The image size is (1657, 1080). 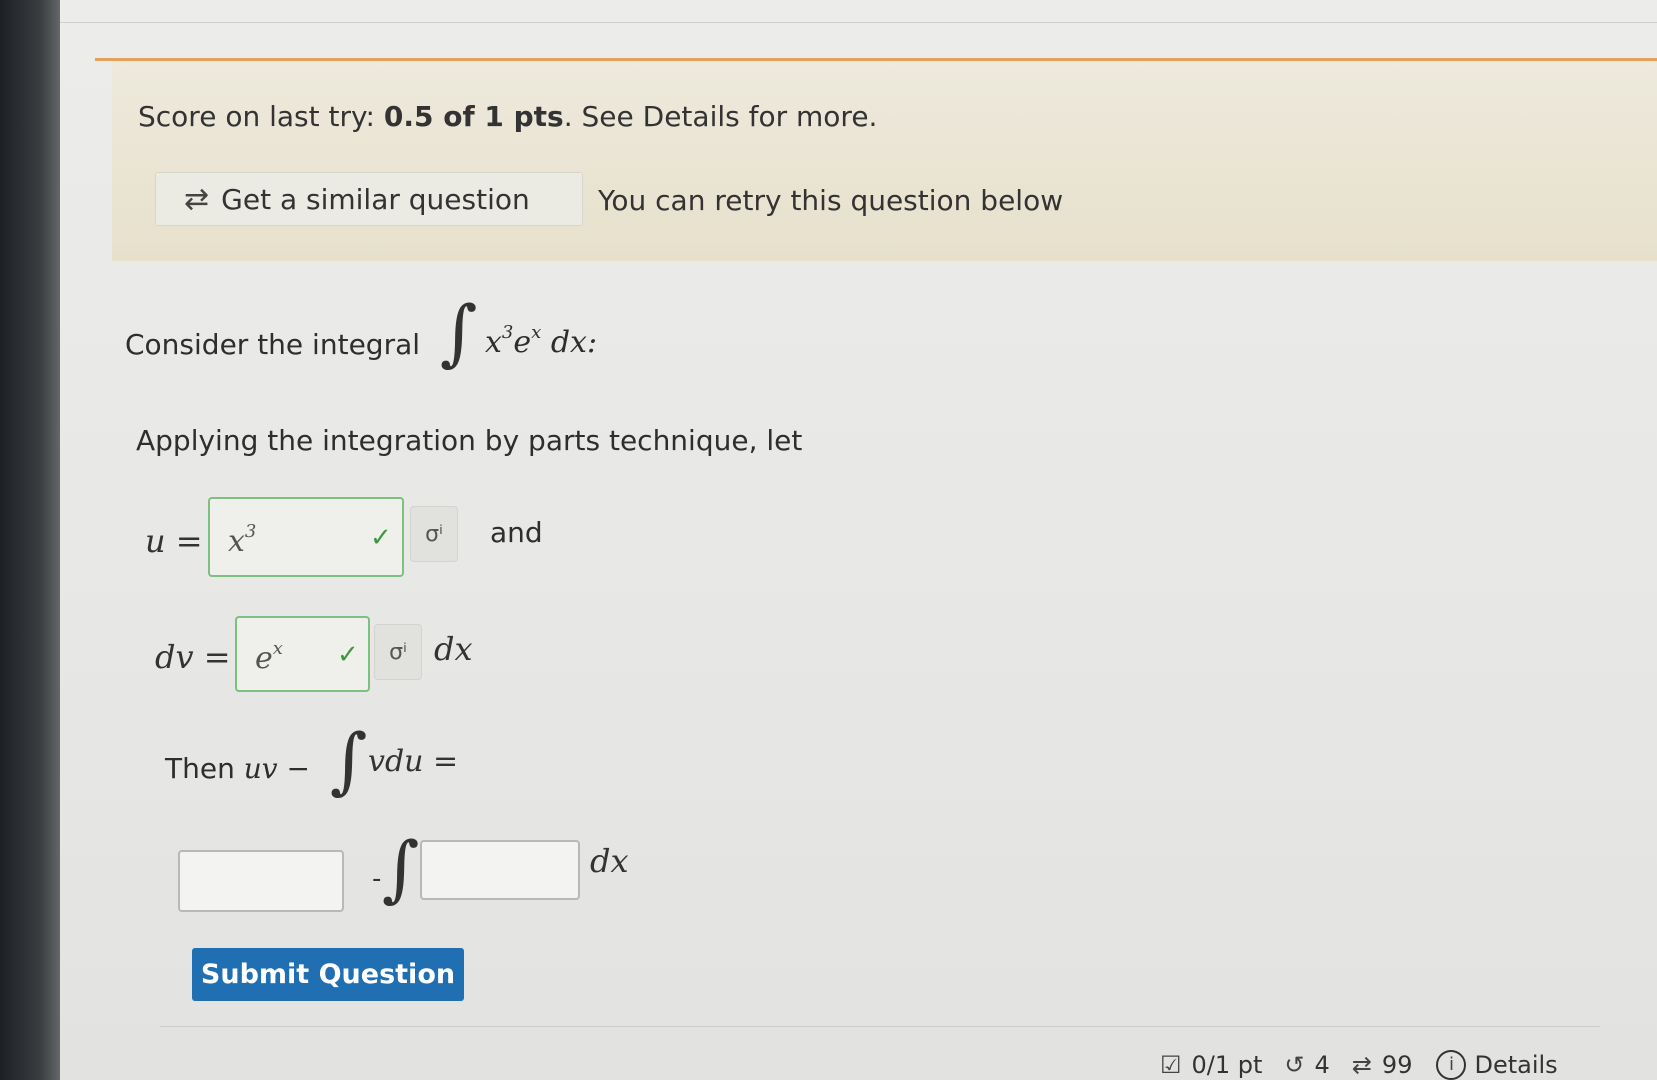 I want to click on footer-divider, so click(x=880, y=1026).